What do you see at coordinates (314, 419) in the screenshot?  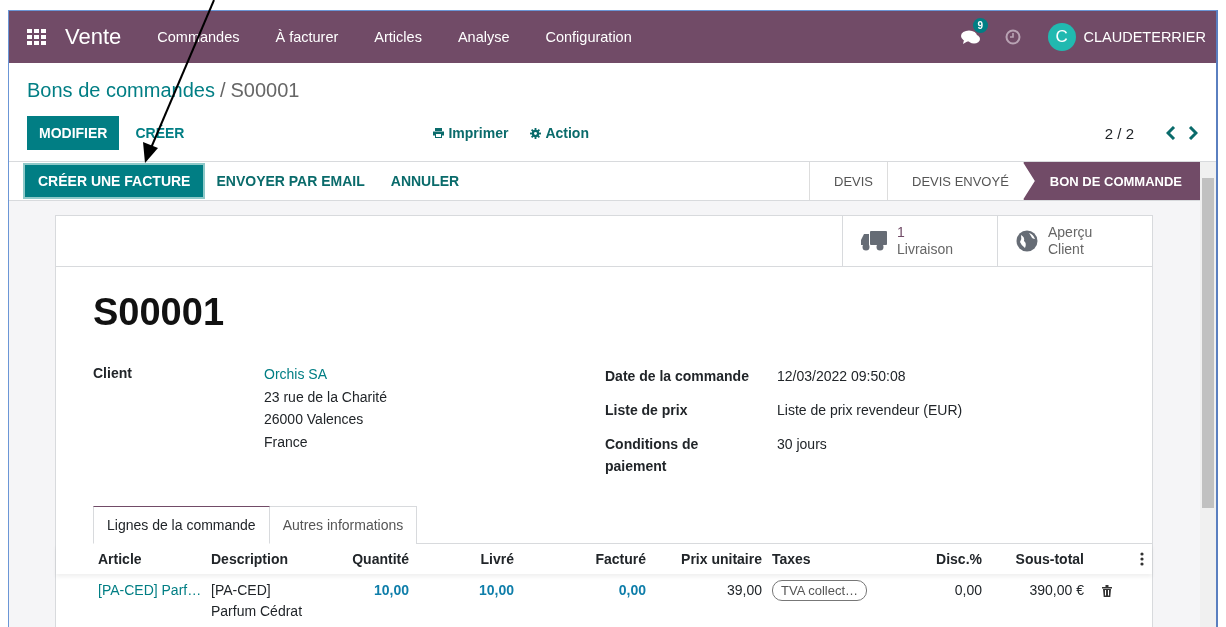 I see `address-line: 26000 Valences` at bounding box center [314, 419].